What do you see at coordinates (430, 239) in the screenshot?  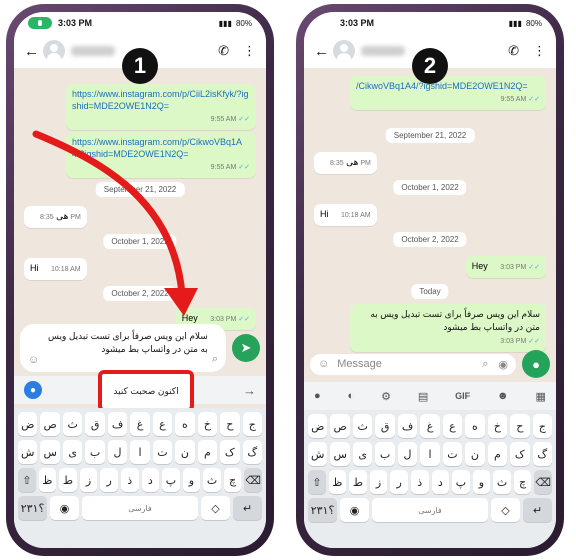 I see `date-chip: October 2, 2022` at bounding box center [430, 239].